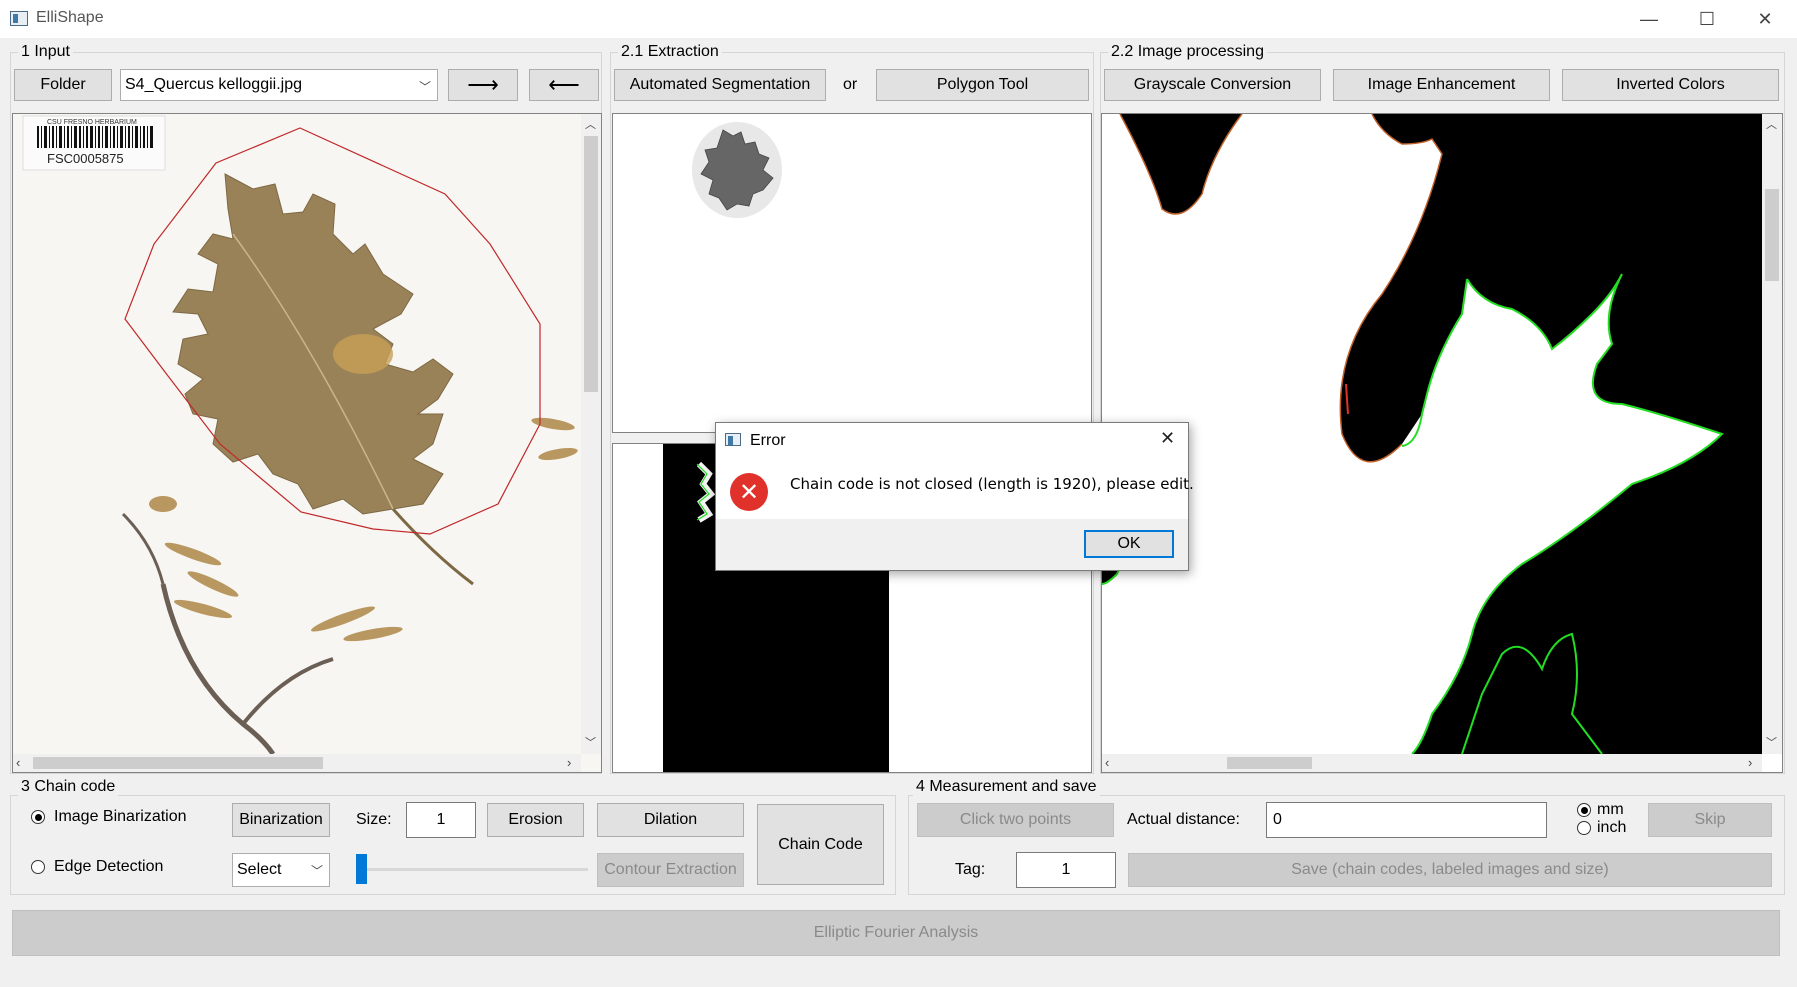  Describe the element at coordinates (564, 85) in the screenshot. I see `prev-image-button: ⟵` at that location.